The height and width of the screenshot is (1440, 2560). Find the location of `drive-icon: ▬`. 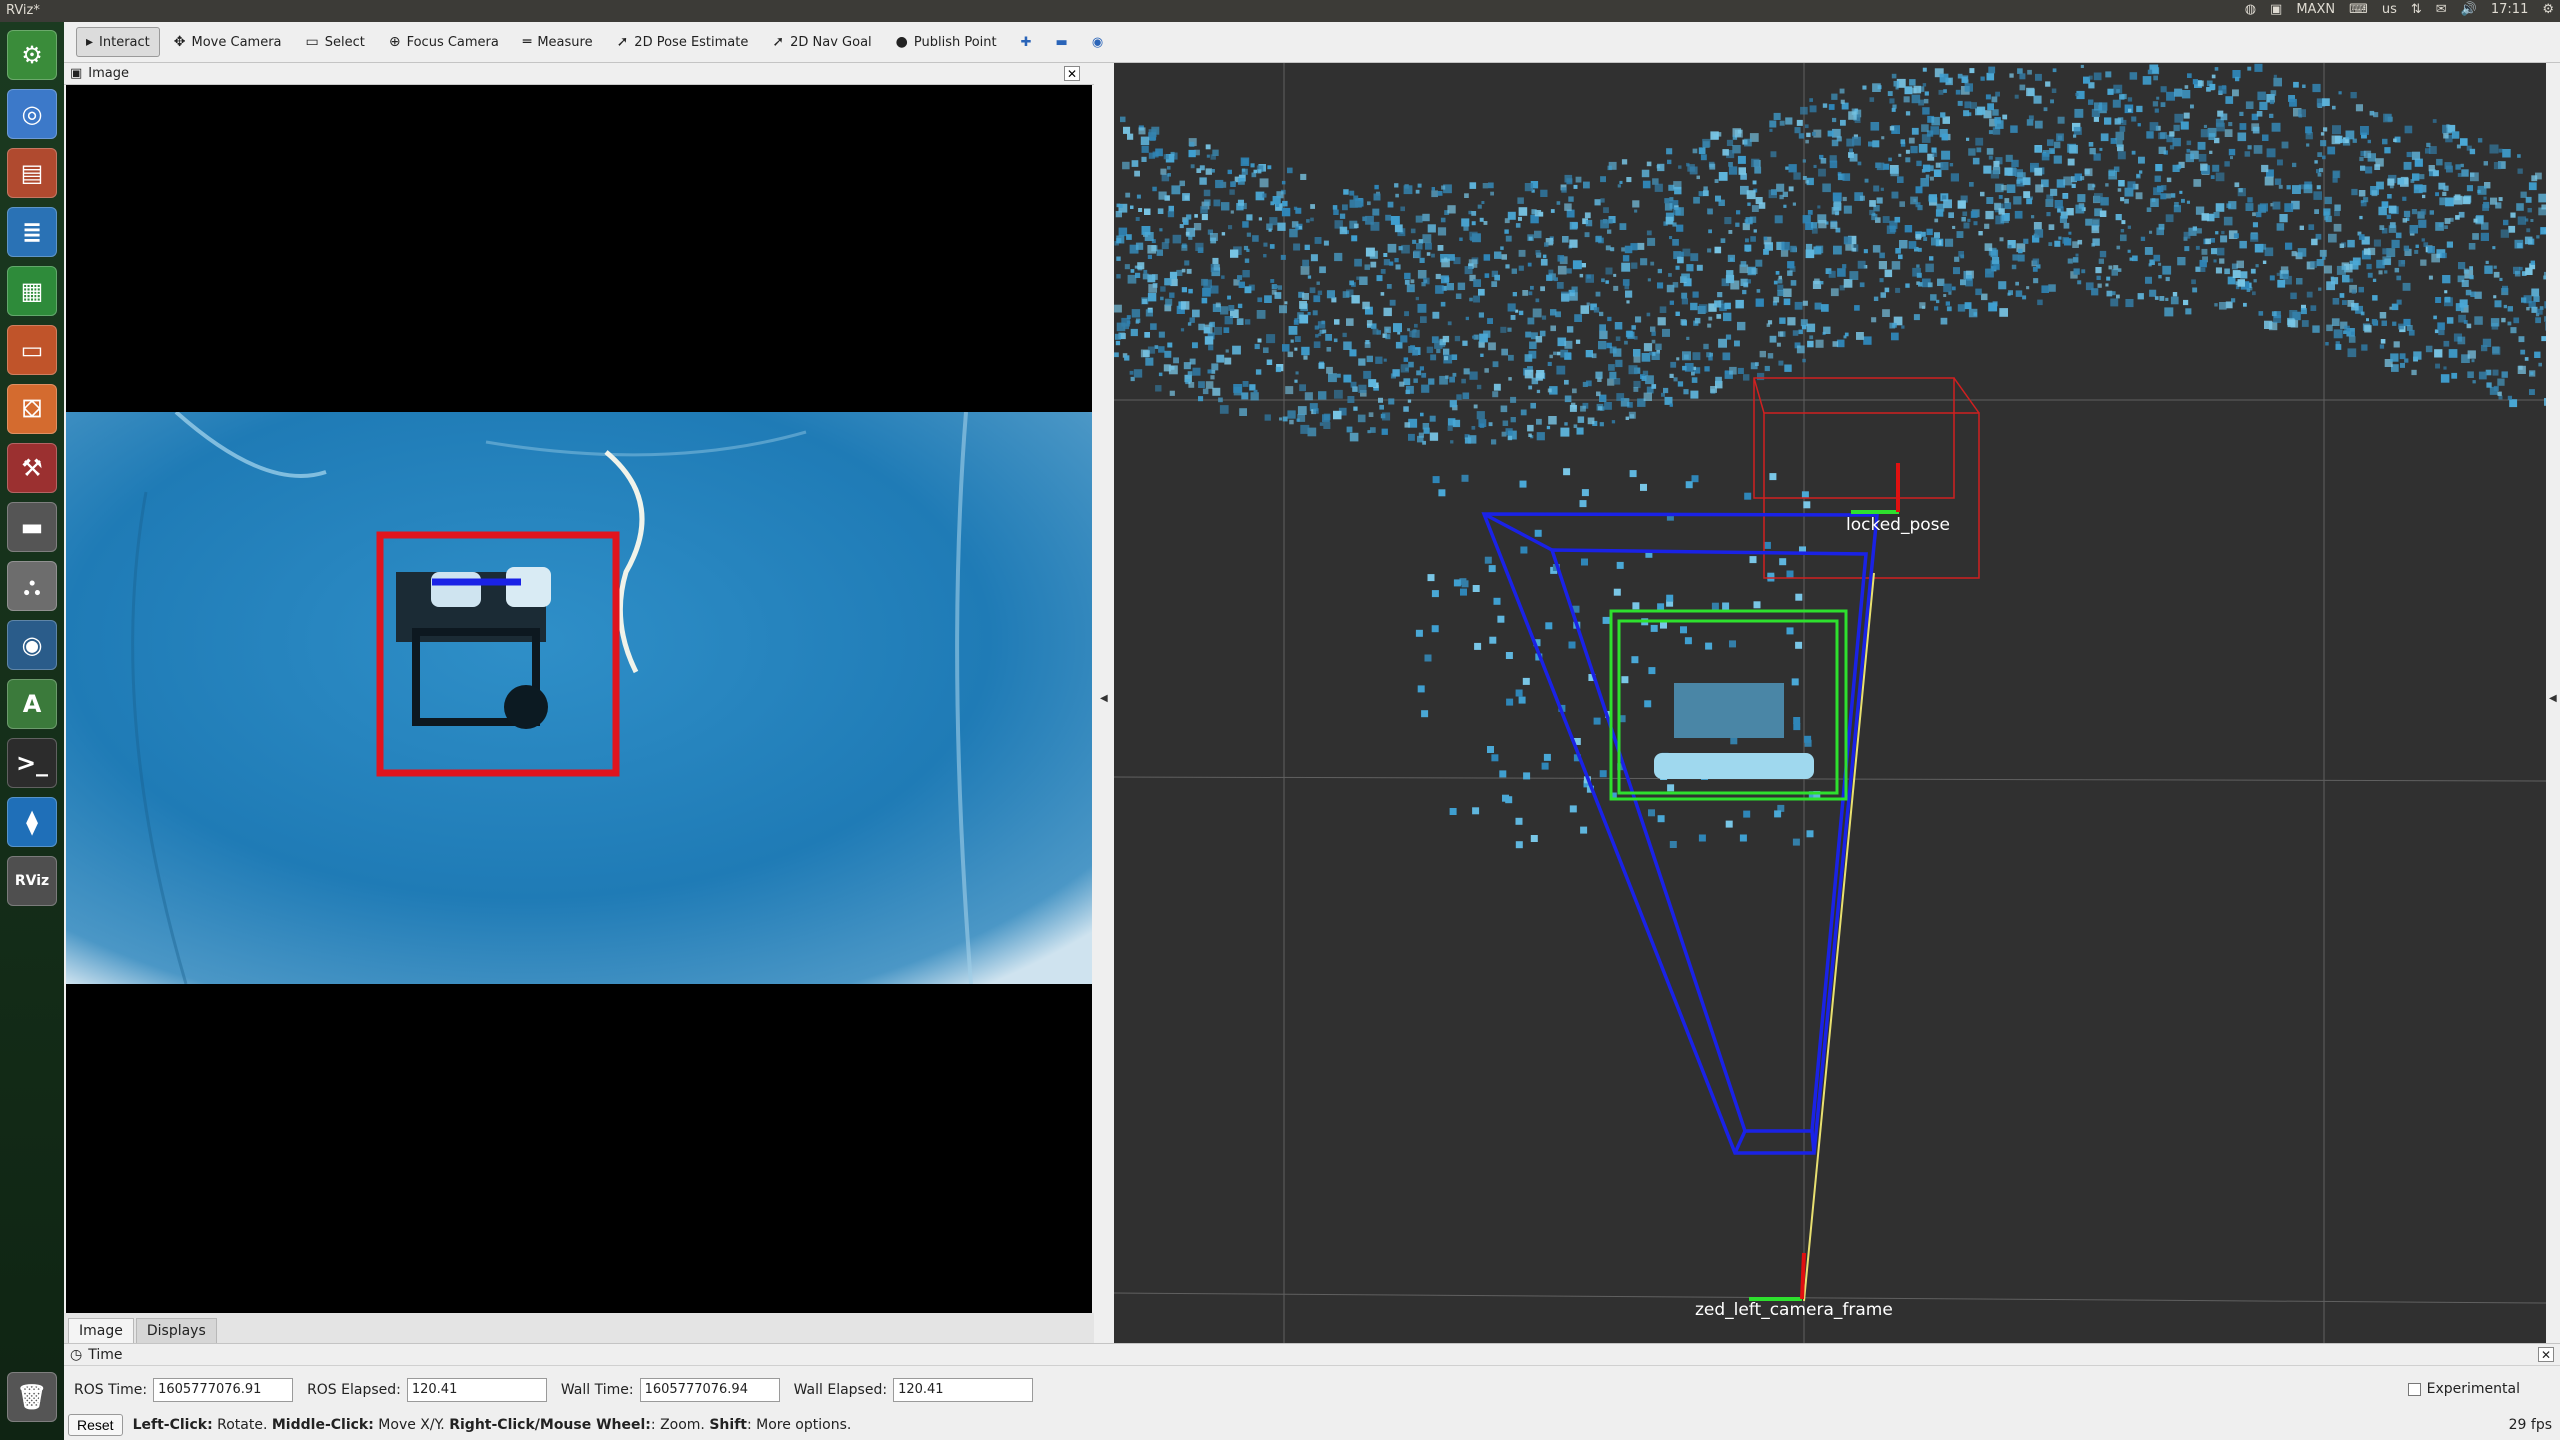

drive-icon: ▬ is located at coordinates (32, 527).